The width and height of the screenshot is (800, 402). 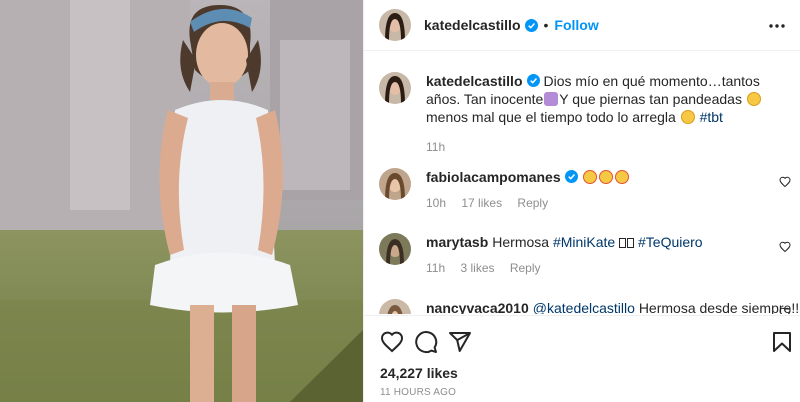 I want to click on caption-text-part2: Y que piernas tan pandeadas, so click(x=650, y=99).